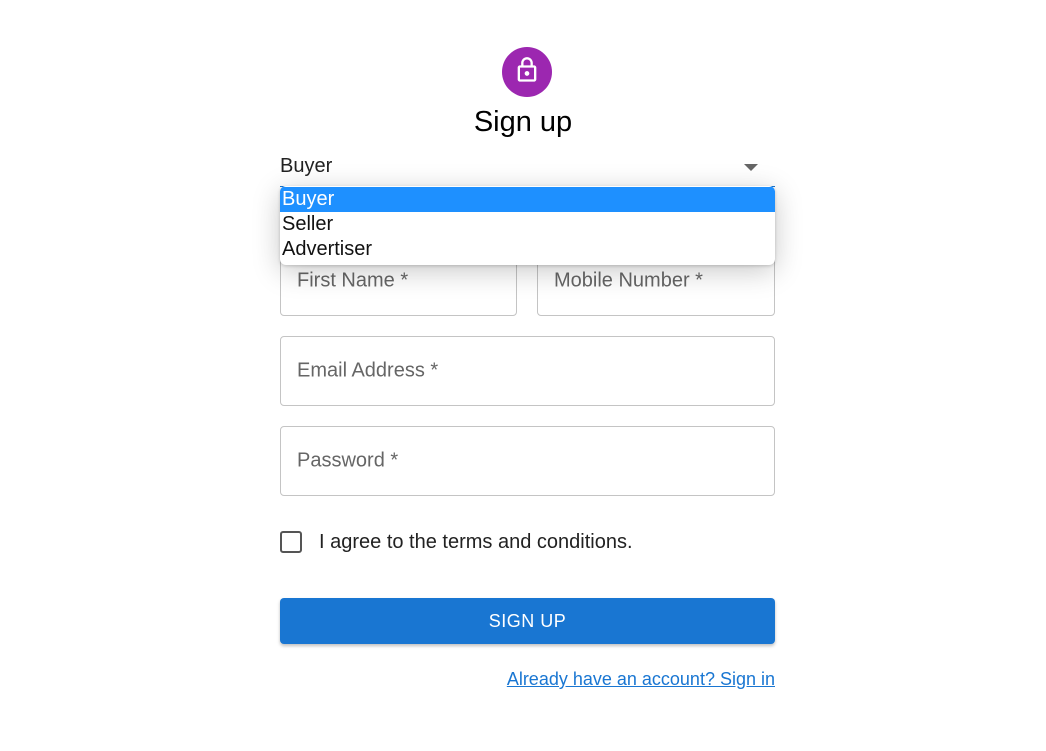 The image size is (1046, 751). I want to click on sign-in-link: Already have an account? Sign in, so click(641, 679).